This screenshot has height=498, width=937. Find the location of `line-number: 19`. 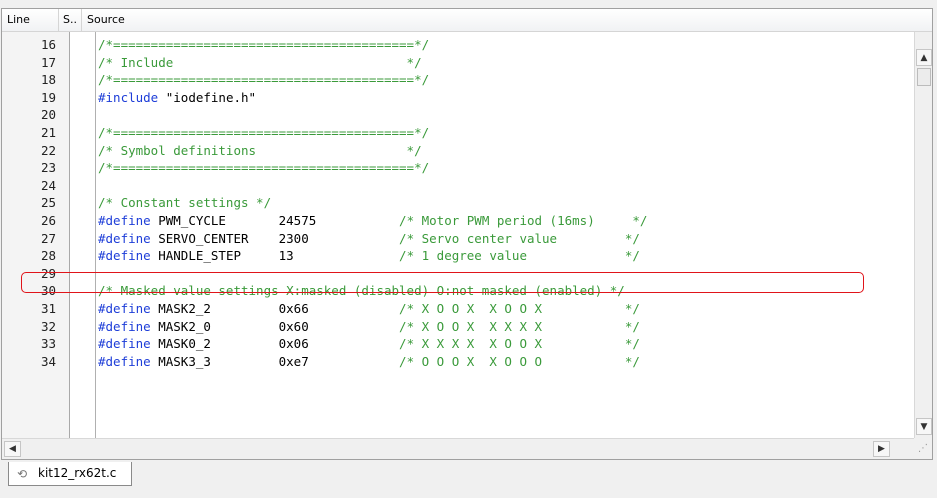

line-number: 19 is located at coordinates (48, 97).